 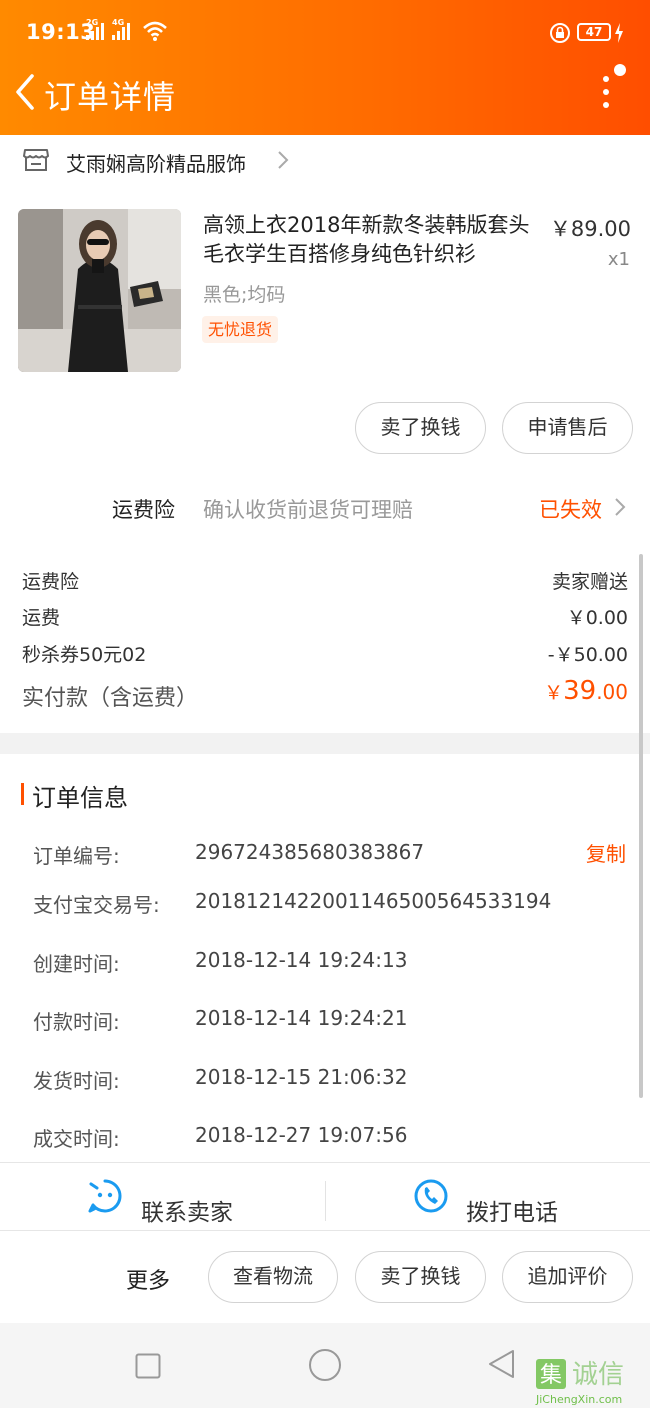 I want to click on site-watermark-logo: 集 诚信 JiChengXin.com, so click(x=579, y=1382).